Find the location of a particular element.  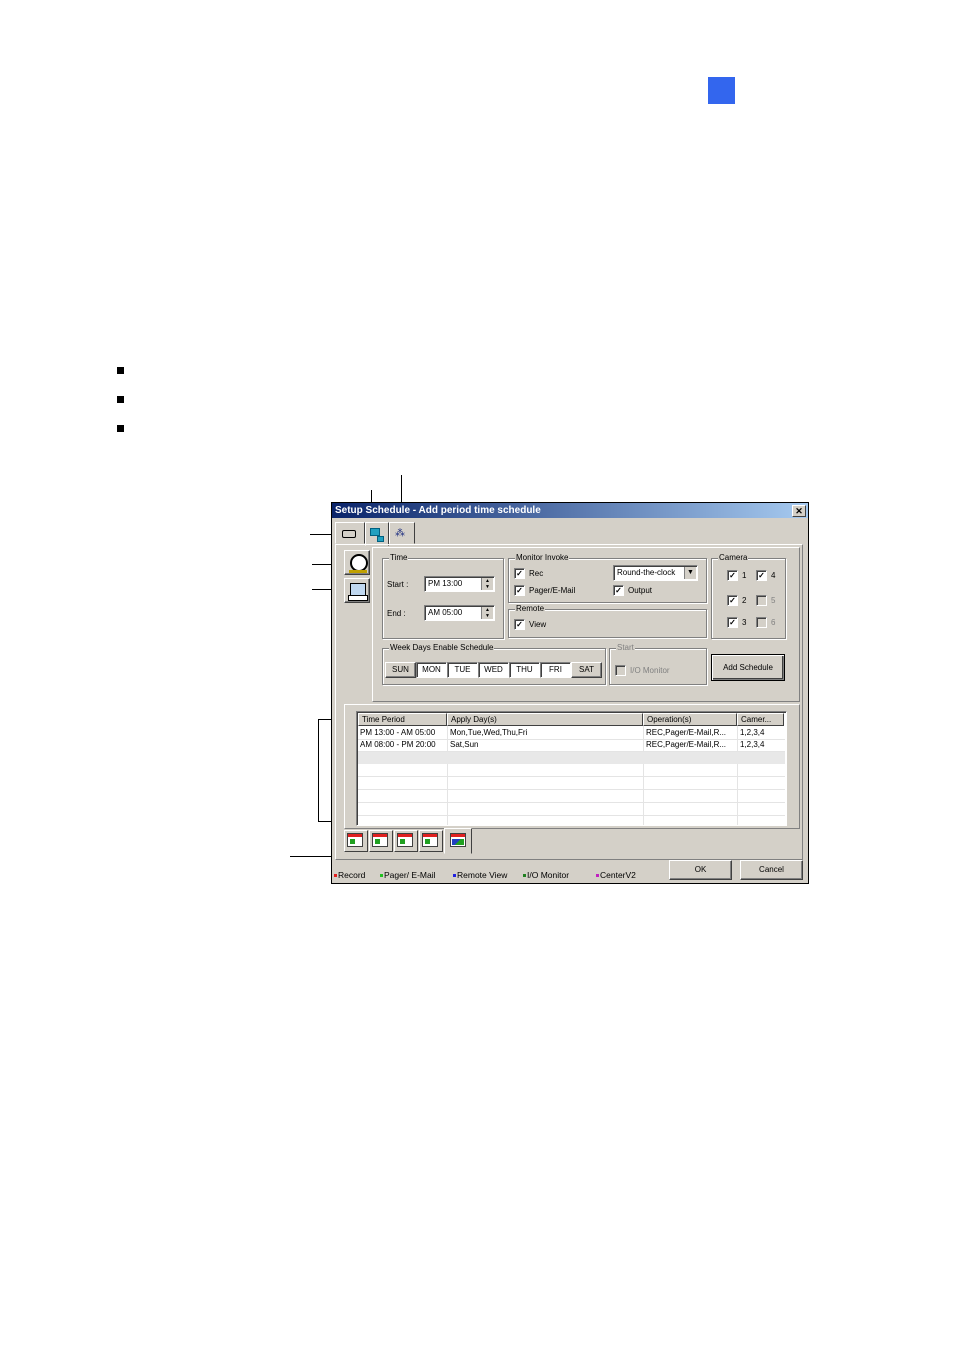

add-schedule-button: Add Schedule is located at coordinates (748, 667).